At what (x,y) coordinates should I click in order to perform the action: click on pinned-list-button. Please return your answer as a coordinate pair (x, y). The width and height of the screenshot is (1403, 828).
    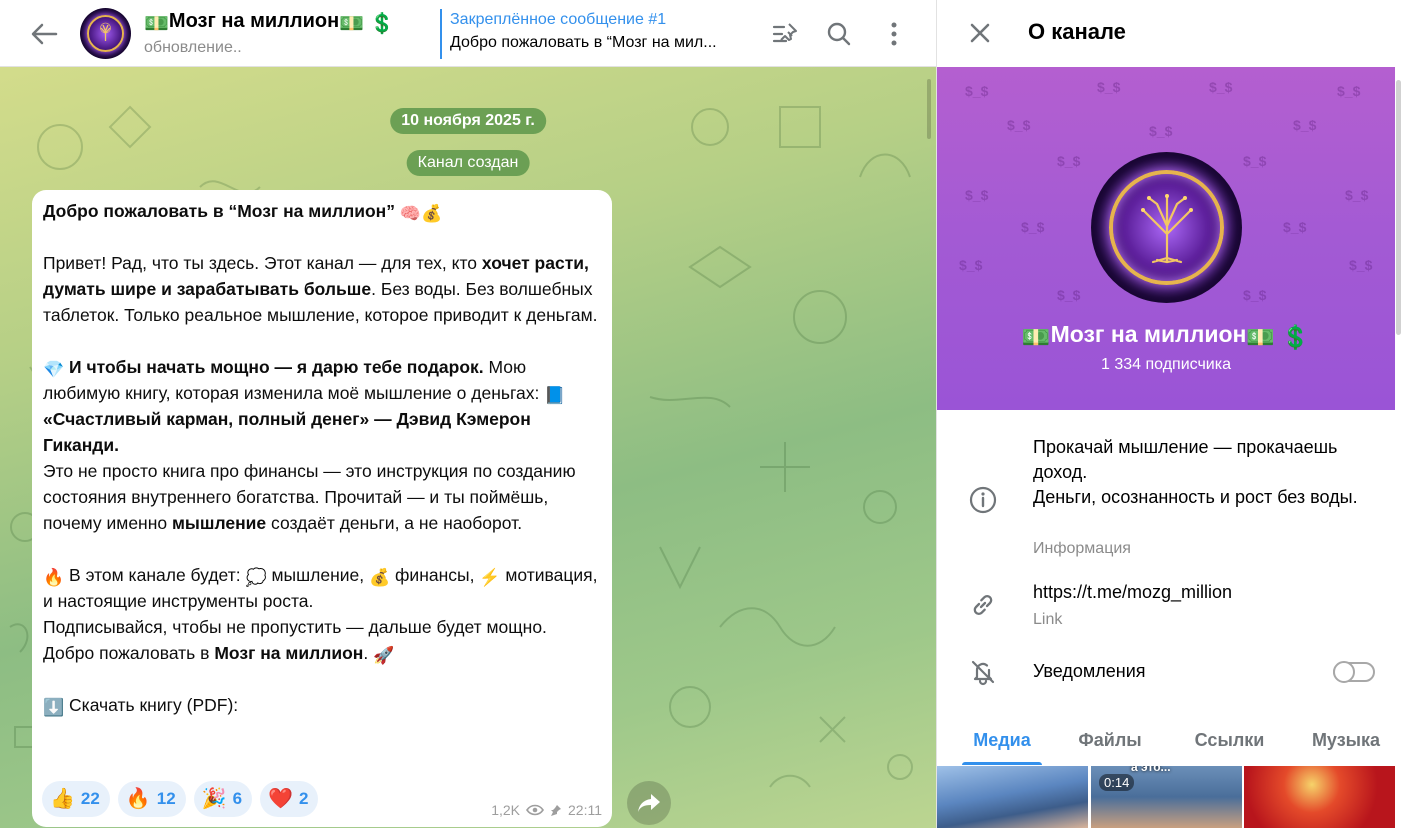
    Looking at the image, I should click on (785, 34).